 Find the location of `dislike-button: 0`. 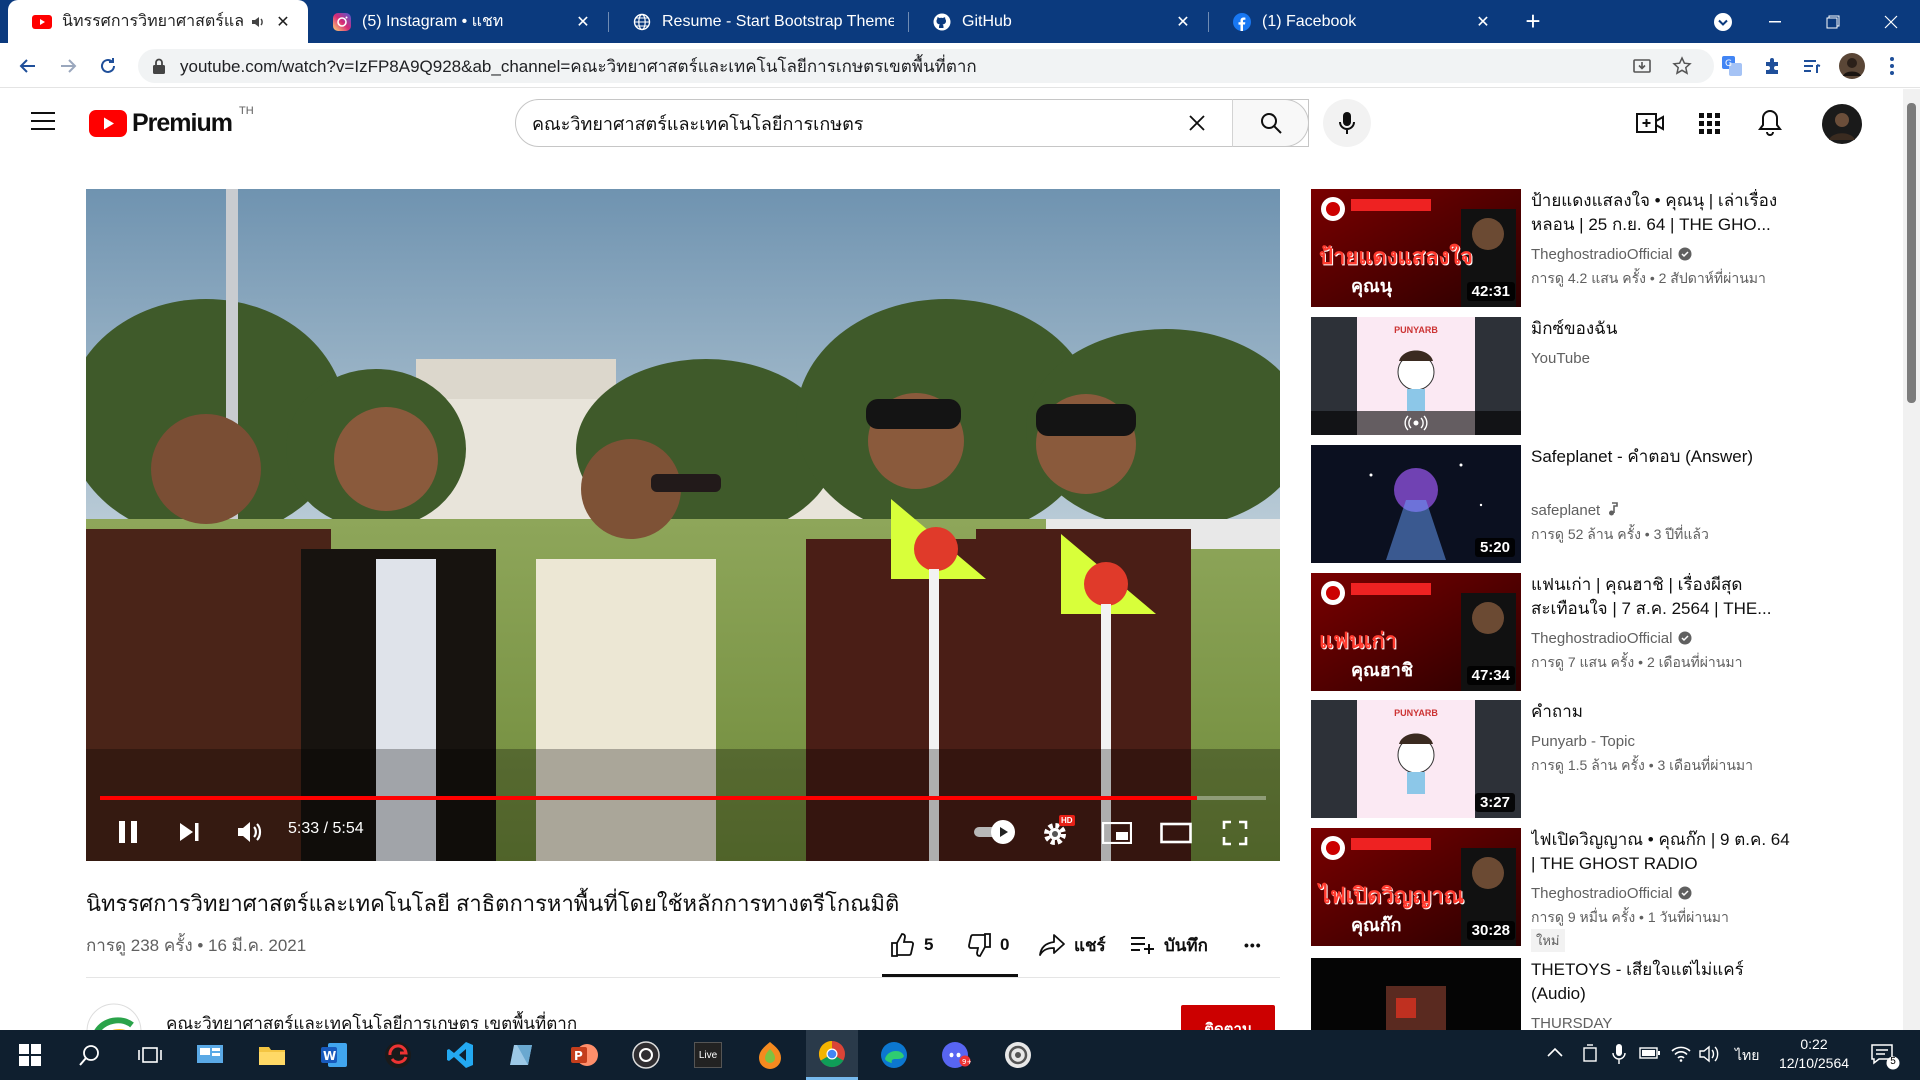

dislike-button: 0 is located at coordinates (987, 945).